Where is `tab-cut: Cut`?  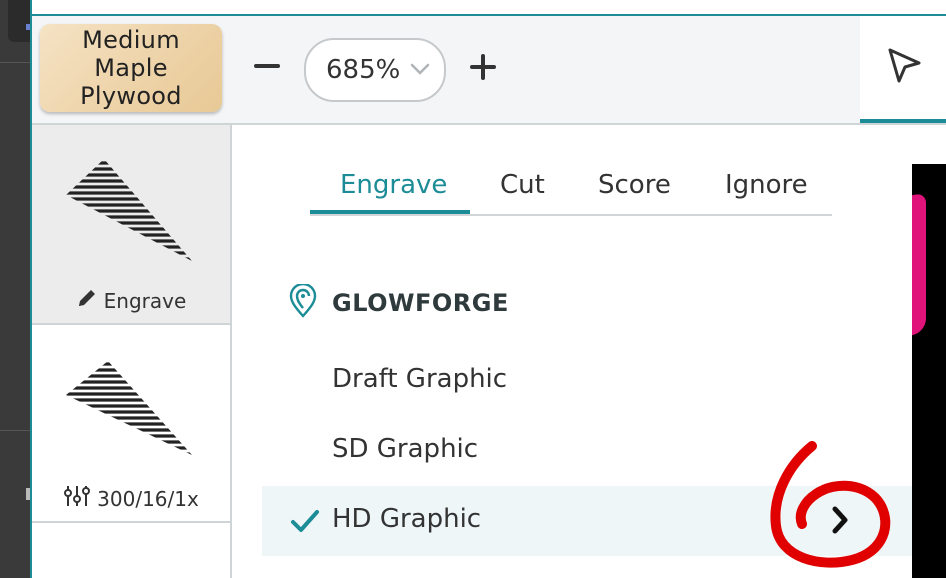 tab-cut: Cut is located at coordinates (522, 185).